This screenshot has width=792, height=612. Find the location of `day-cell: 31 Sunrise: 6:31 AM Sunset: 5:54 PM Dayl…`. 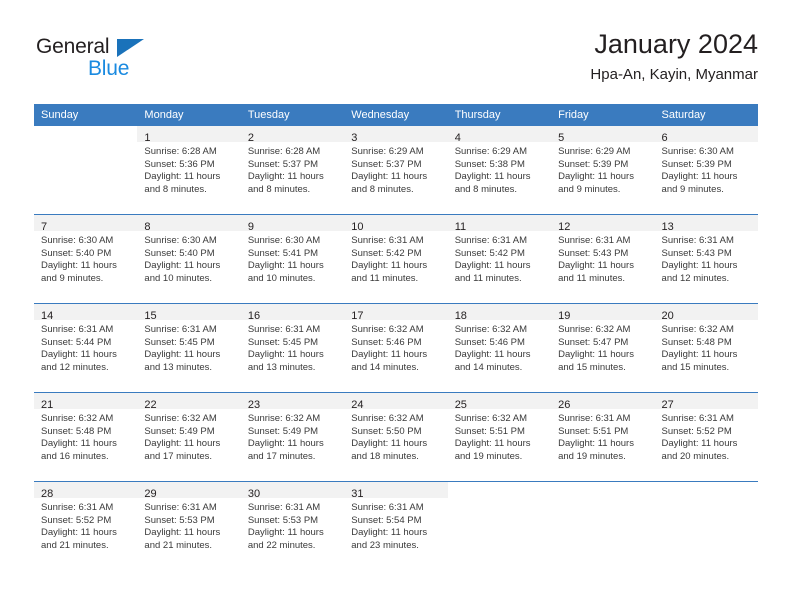

day-cell: 31 Sunrise: 6:31 AM Sunset: 5:54 PM Dayl… is located at coordinates (396, 525).